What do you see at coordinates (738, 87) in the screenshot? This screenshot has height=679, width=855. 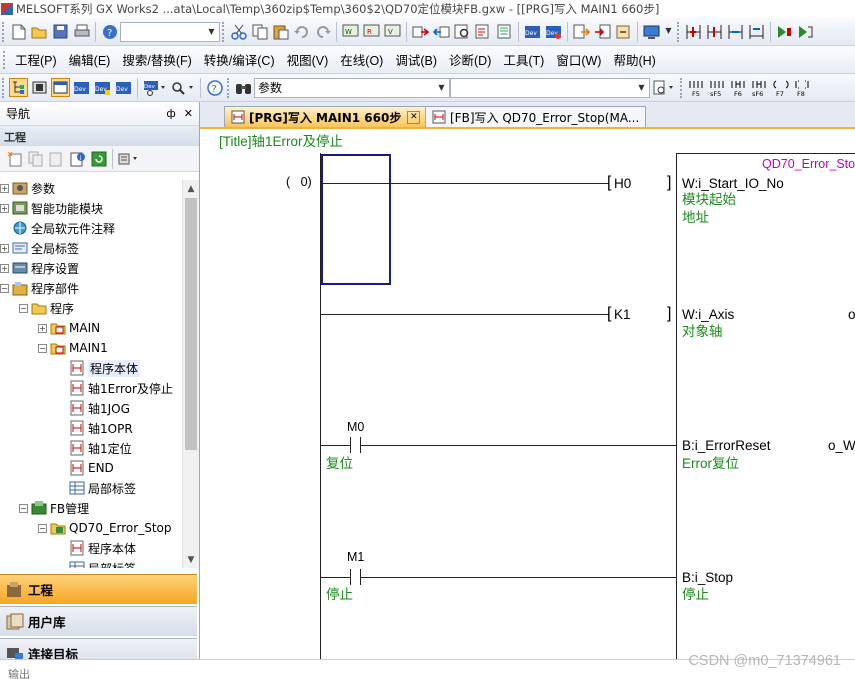 I see `ladder-f6-icon: F6` at bounding box center [738, 87].